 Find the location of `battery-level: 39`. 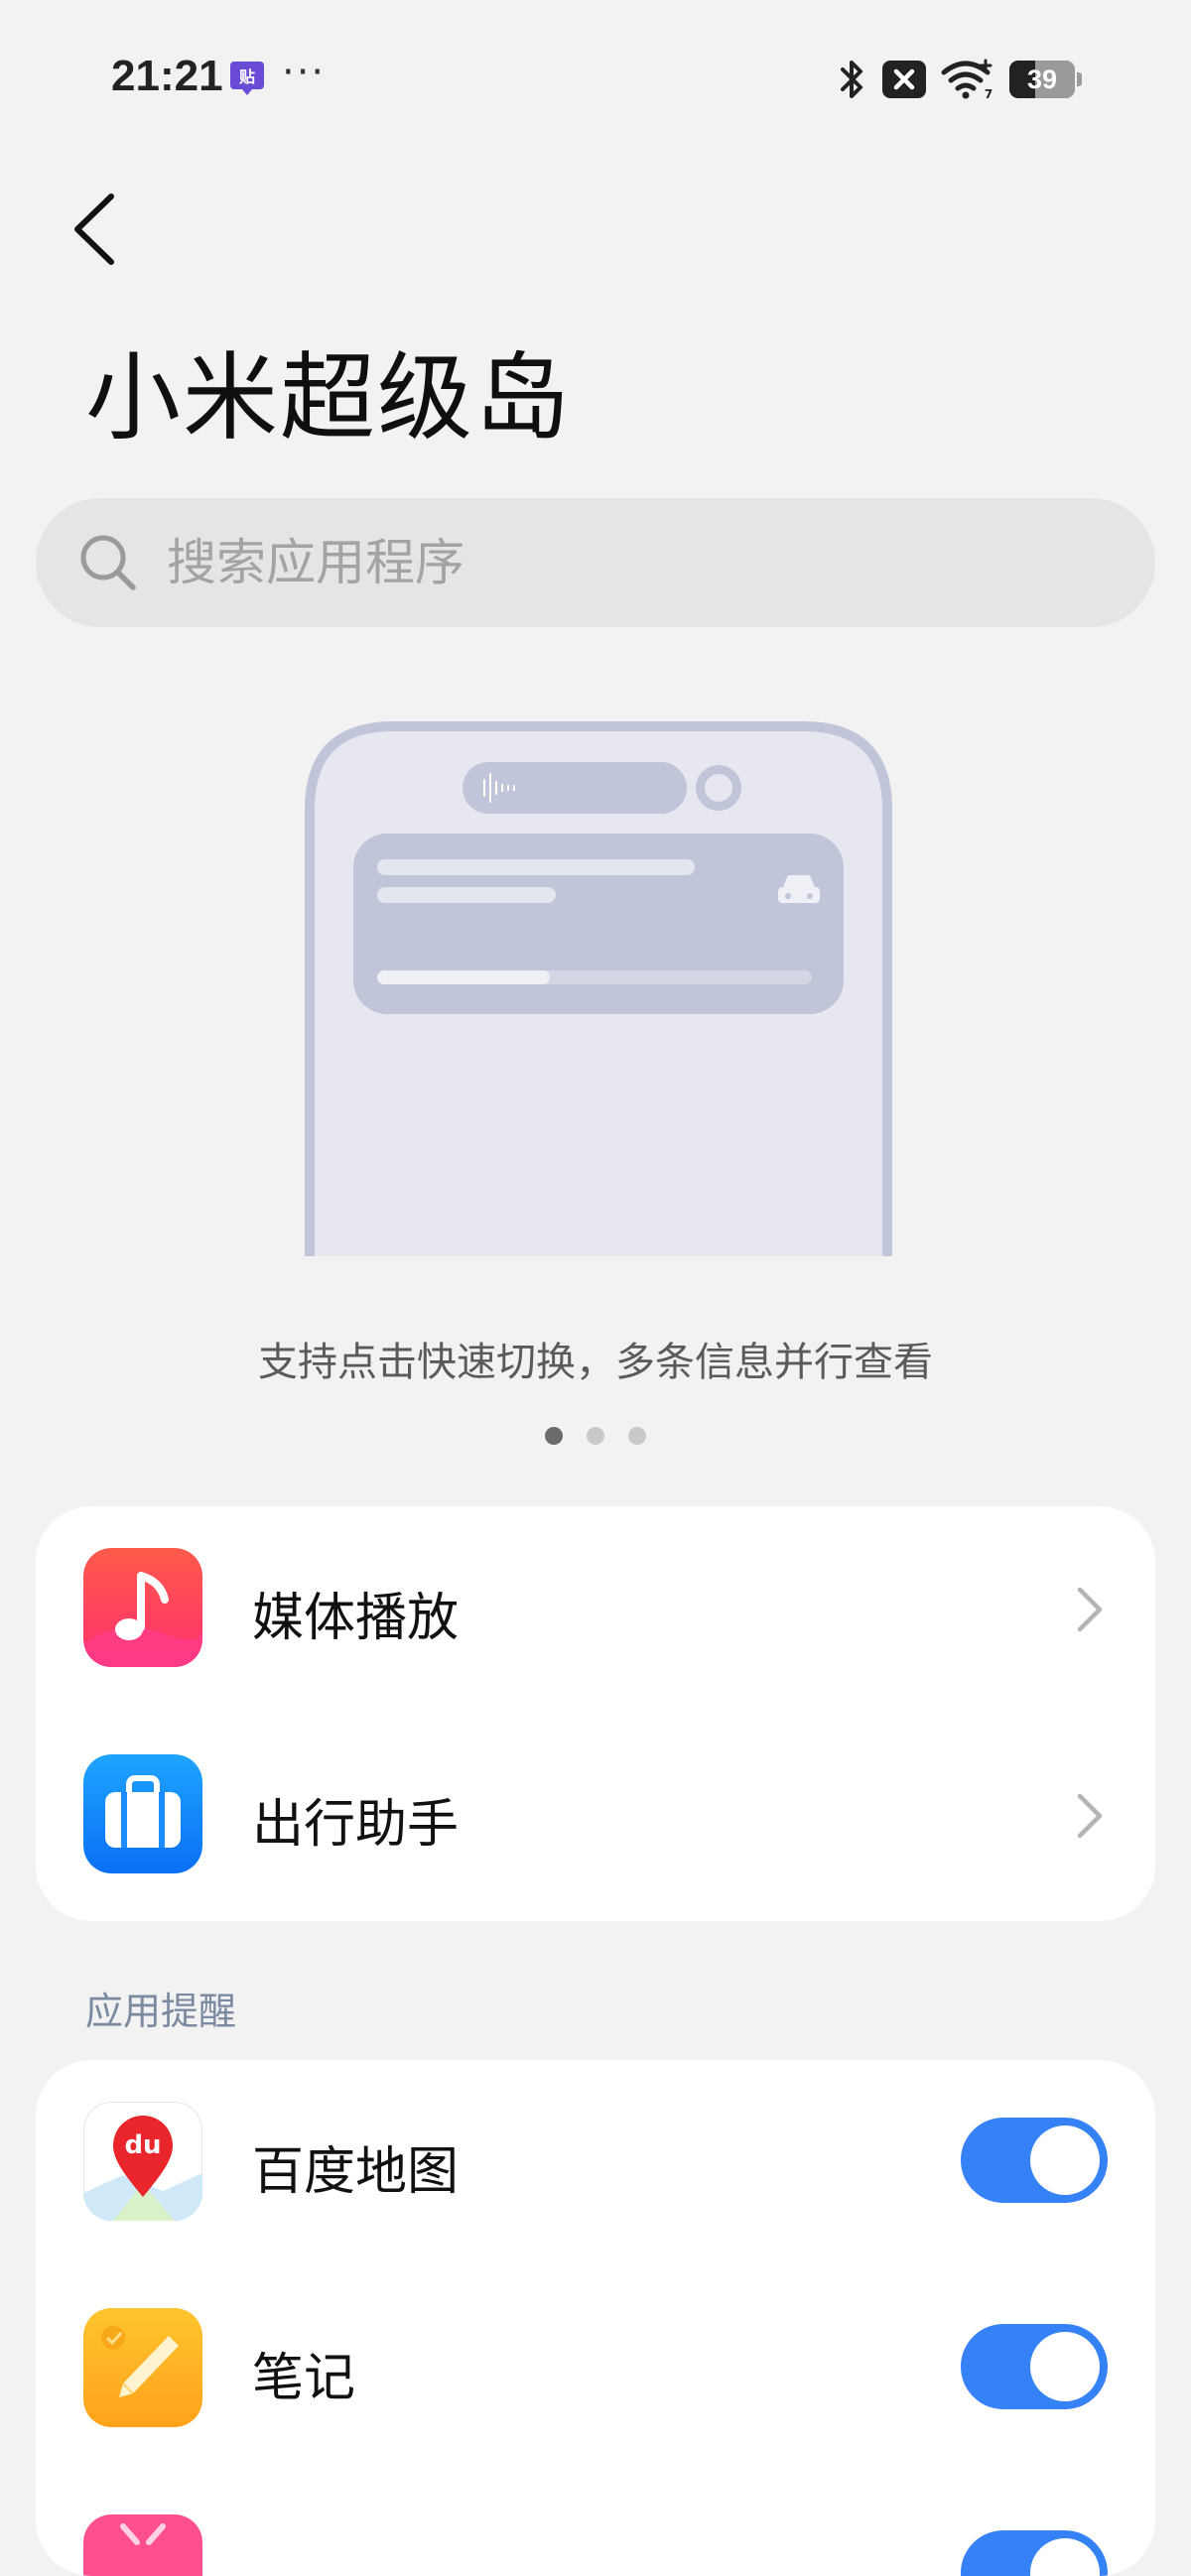

battery-level: 39 is located at coordinates (1042, 79).